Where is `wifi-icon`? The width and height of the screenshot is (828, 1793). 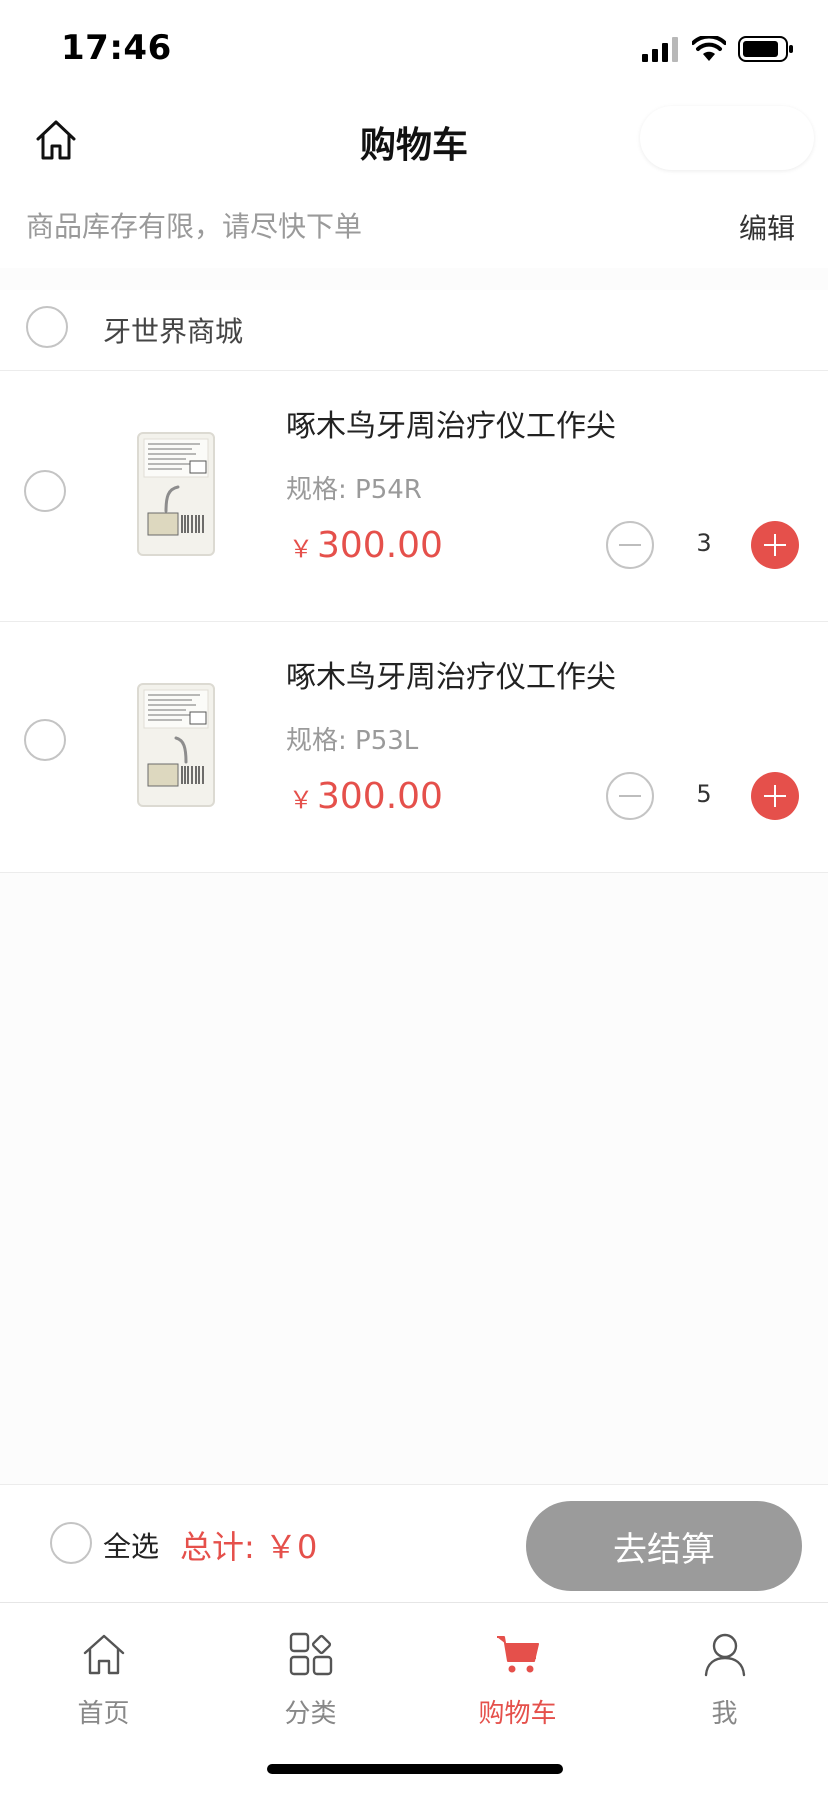 wifi-icon is located at coordinates (709, 48).